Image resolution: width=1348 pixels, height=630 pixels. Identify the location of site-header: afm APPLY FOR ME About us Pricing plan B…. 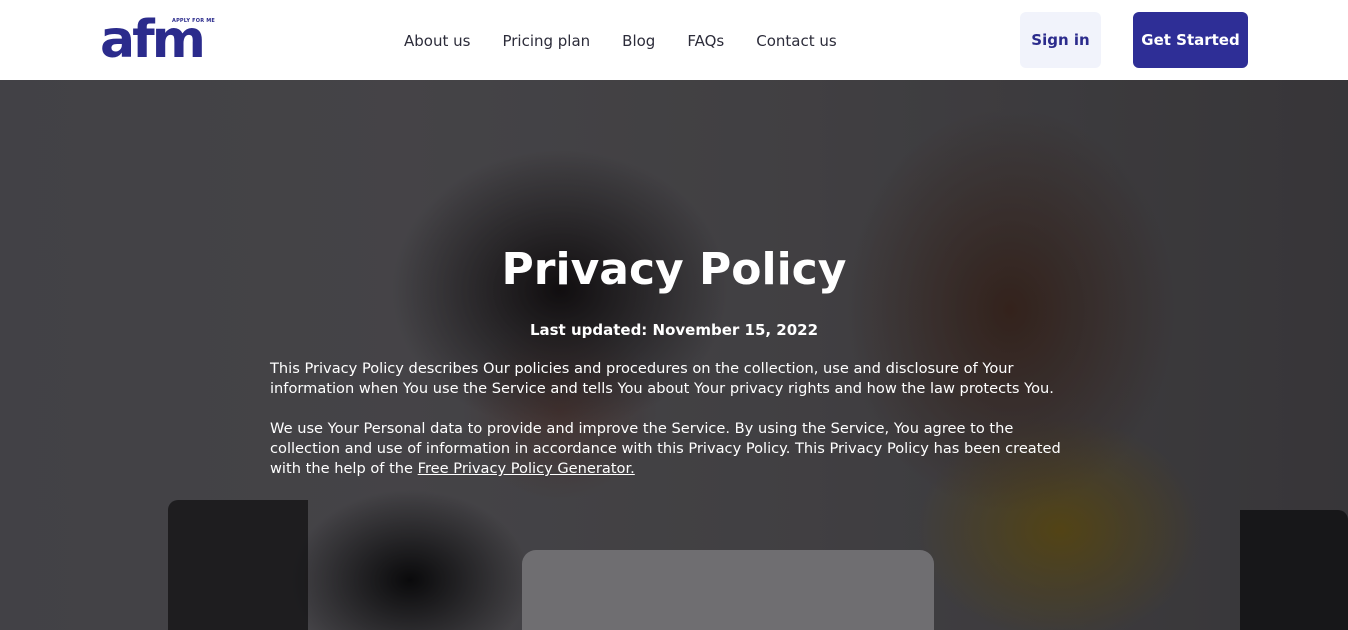
(674, 40).